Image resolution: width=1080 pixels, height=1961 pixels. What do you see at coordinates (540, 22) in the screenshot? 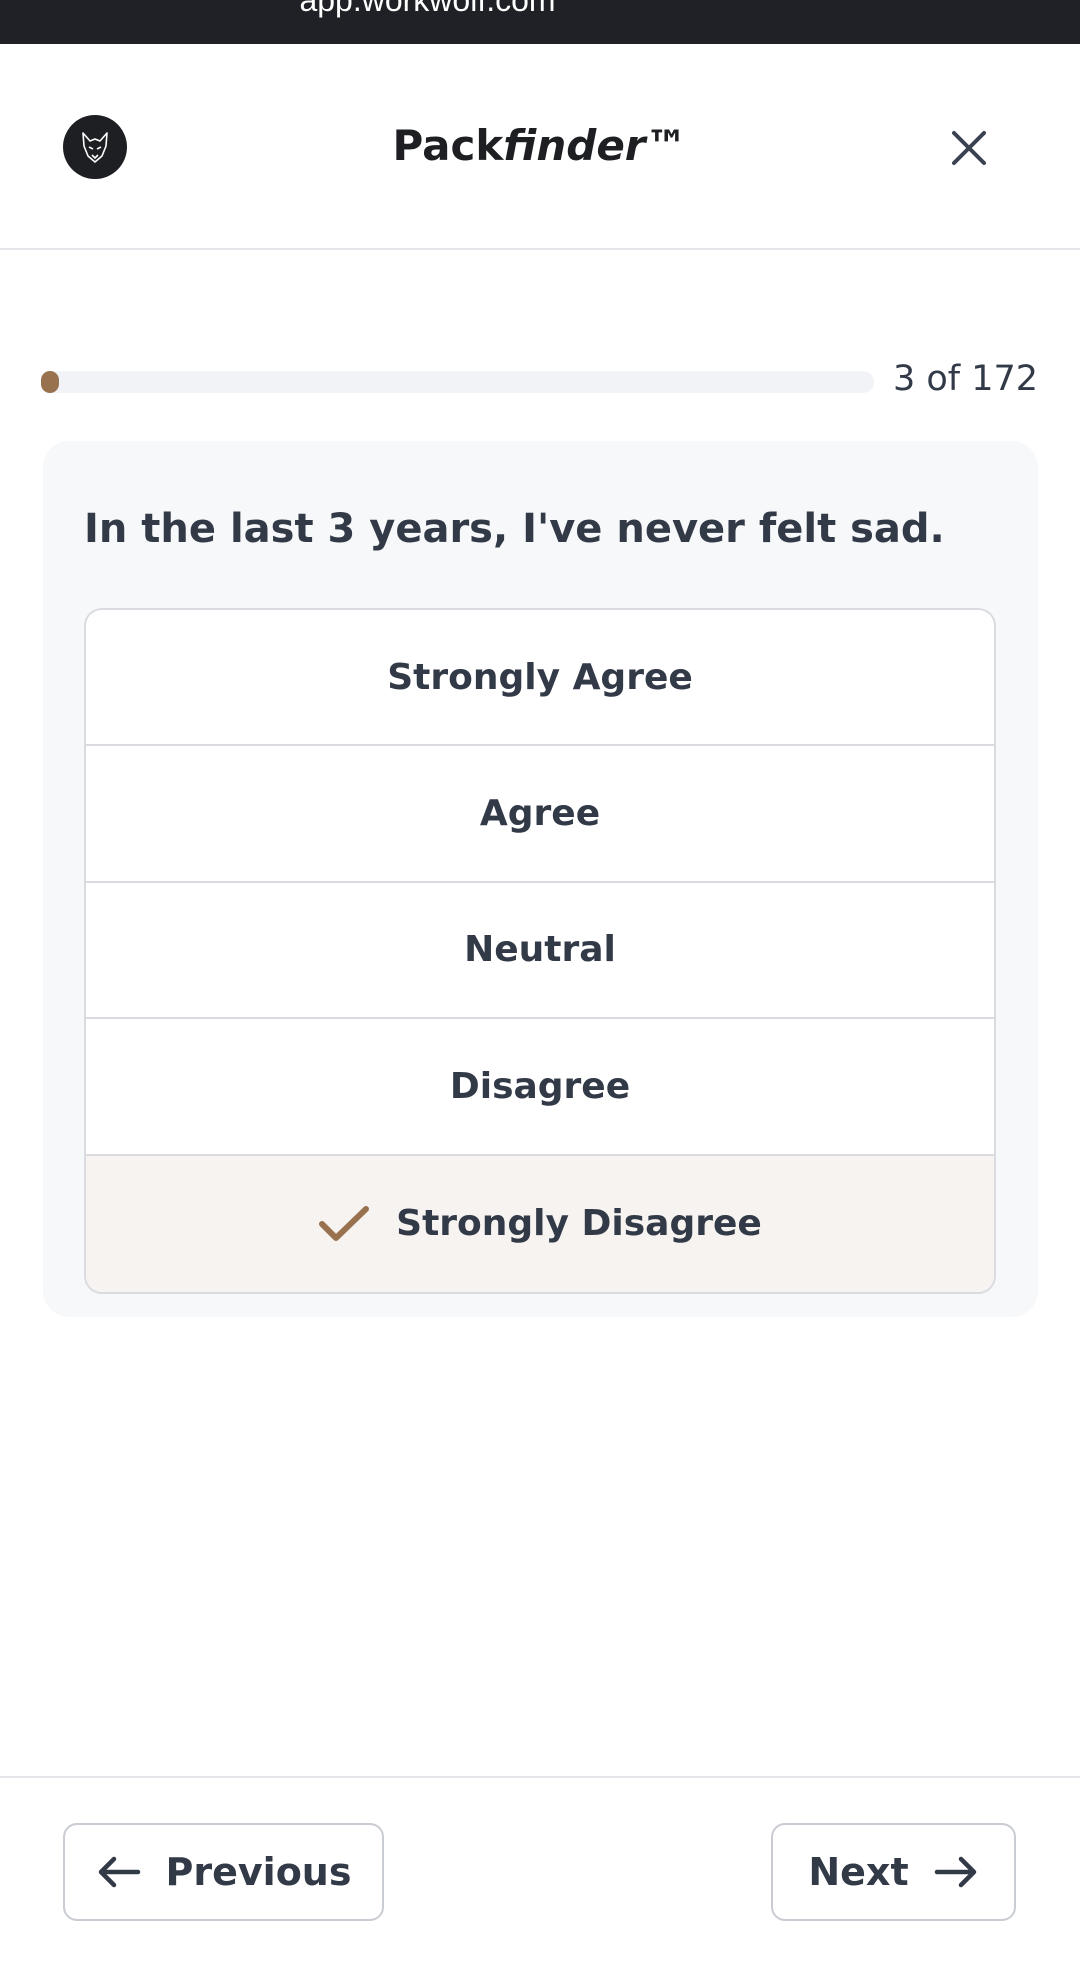
I see `browser-url-bar: app.workwolf.com` at bounding box center [540, 22].